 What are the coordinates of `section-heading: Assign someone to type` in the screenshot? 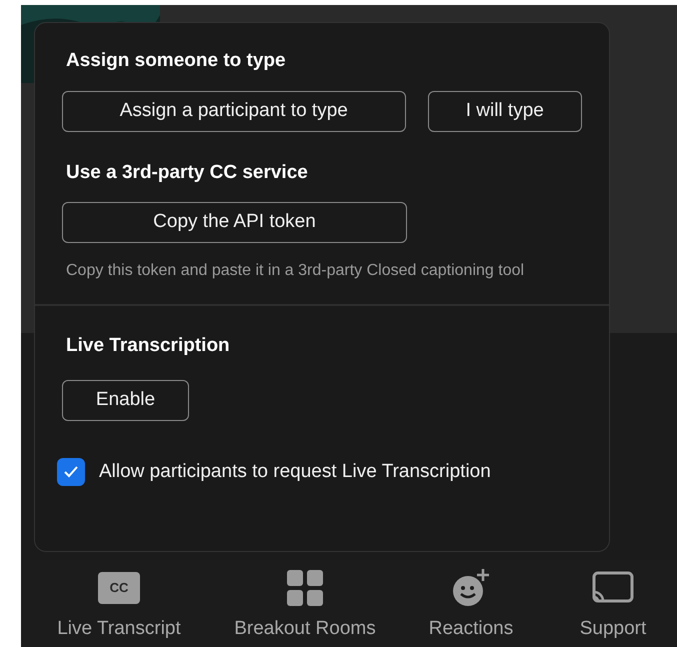 It's located at (176, 61).